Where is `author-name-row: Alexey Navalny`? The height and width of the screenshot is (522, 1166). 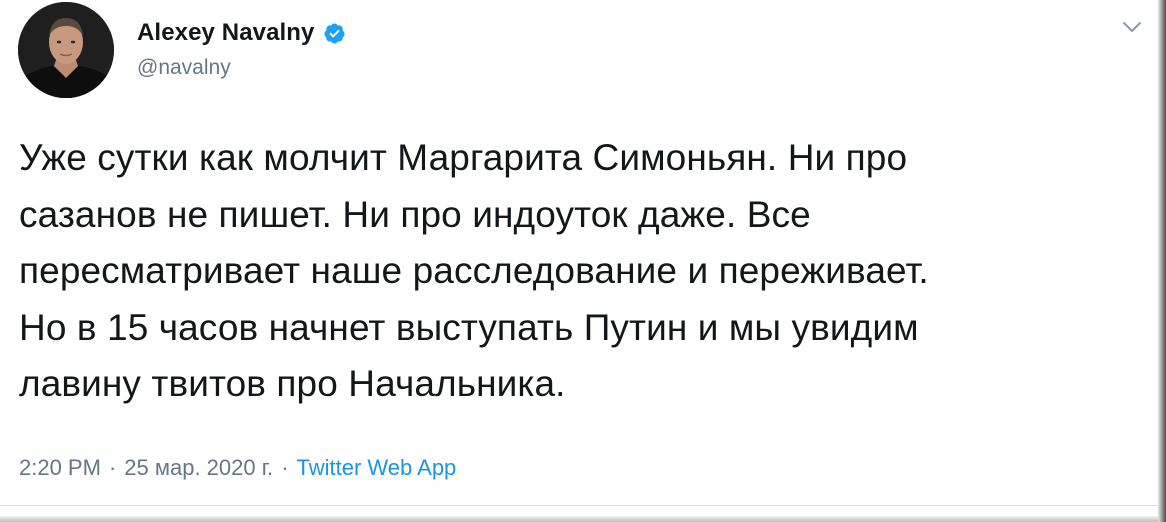 author-name-row: Alexey Navalny is located at coordinates (241, 33).